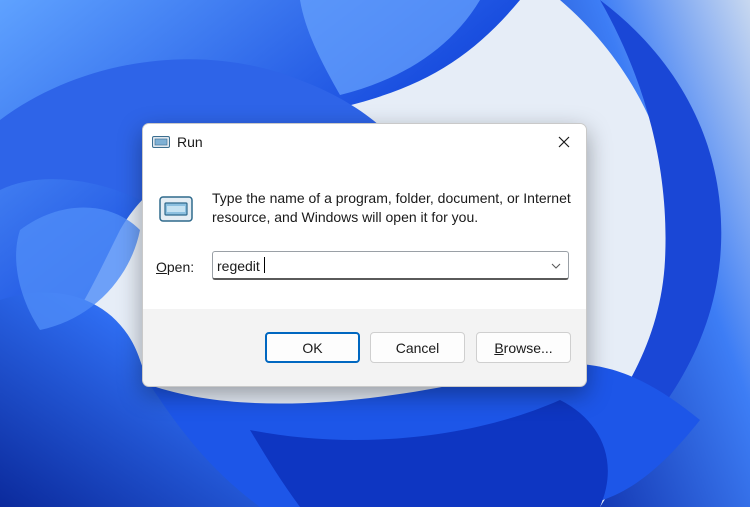 This screenshot has height=507, width=750. What do you see at coordinates (364, 142) in the screenshot?
I see `title-bar: Run` at bounding box center [364, 142].